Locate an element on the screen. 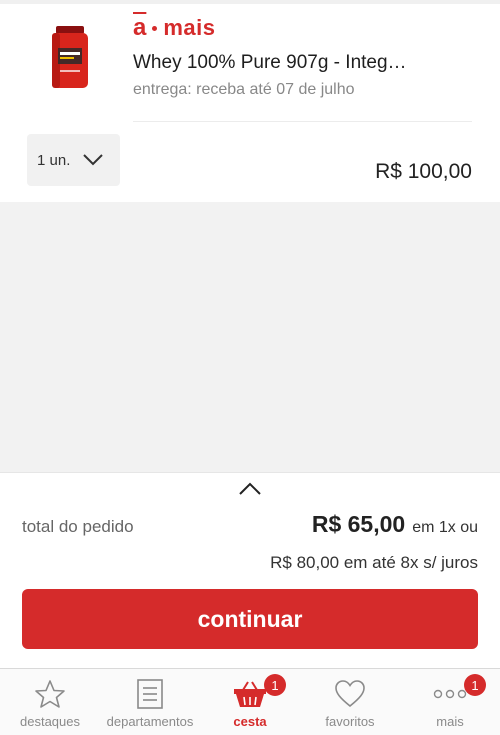  tab-label: destaques is located at coordinates (50, 721).